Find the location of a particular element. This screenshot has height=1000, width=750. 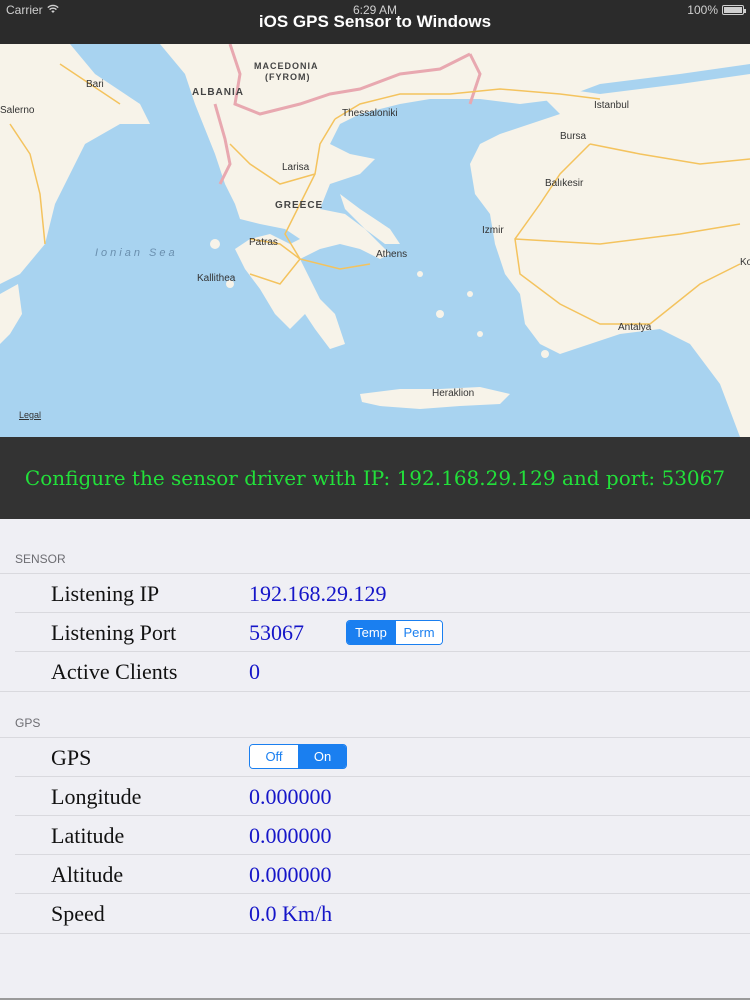

row-speed: Speed 0.0 Km/h is located at coordinates (382, 913).